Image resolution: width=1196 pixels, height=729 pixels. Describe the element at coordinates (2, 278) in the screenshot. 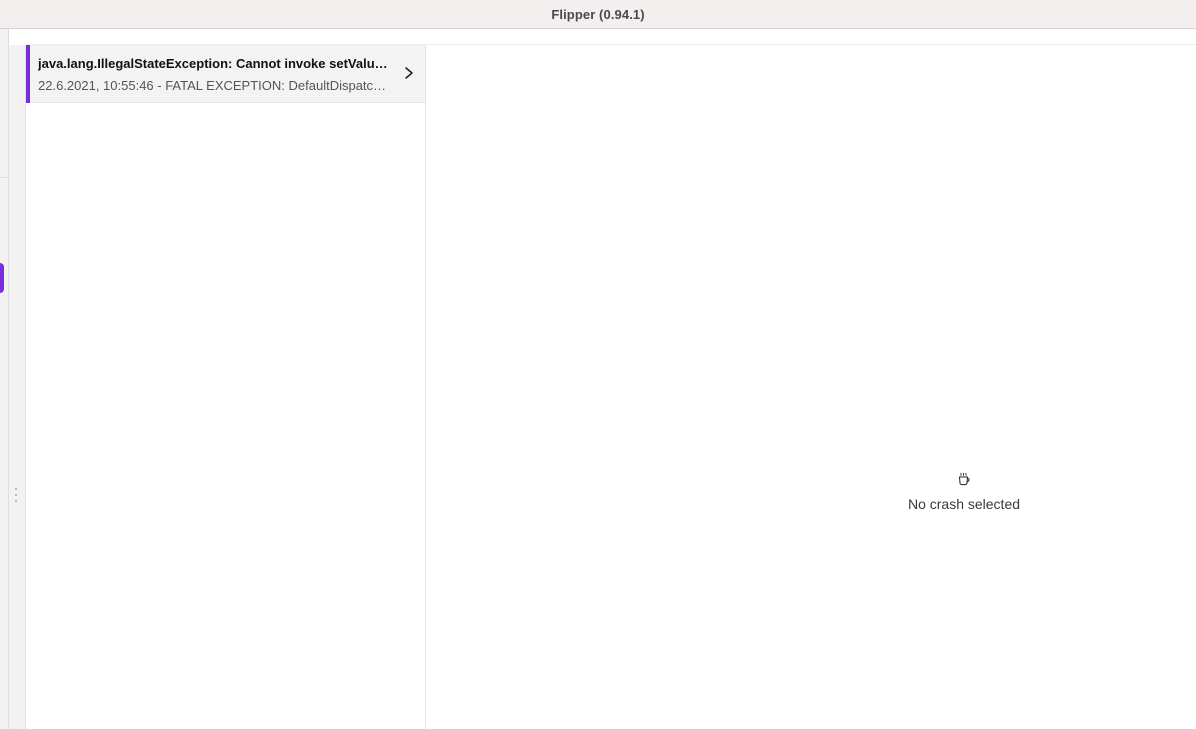

I see `active-plugin-indicator` at that location.